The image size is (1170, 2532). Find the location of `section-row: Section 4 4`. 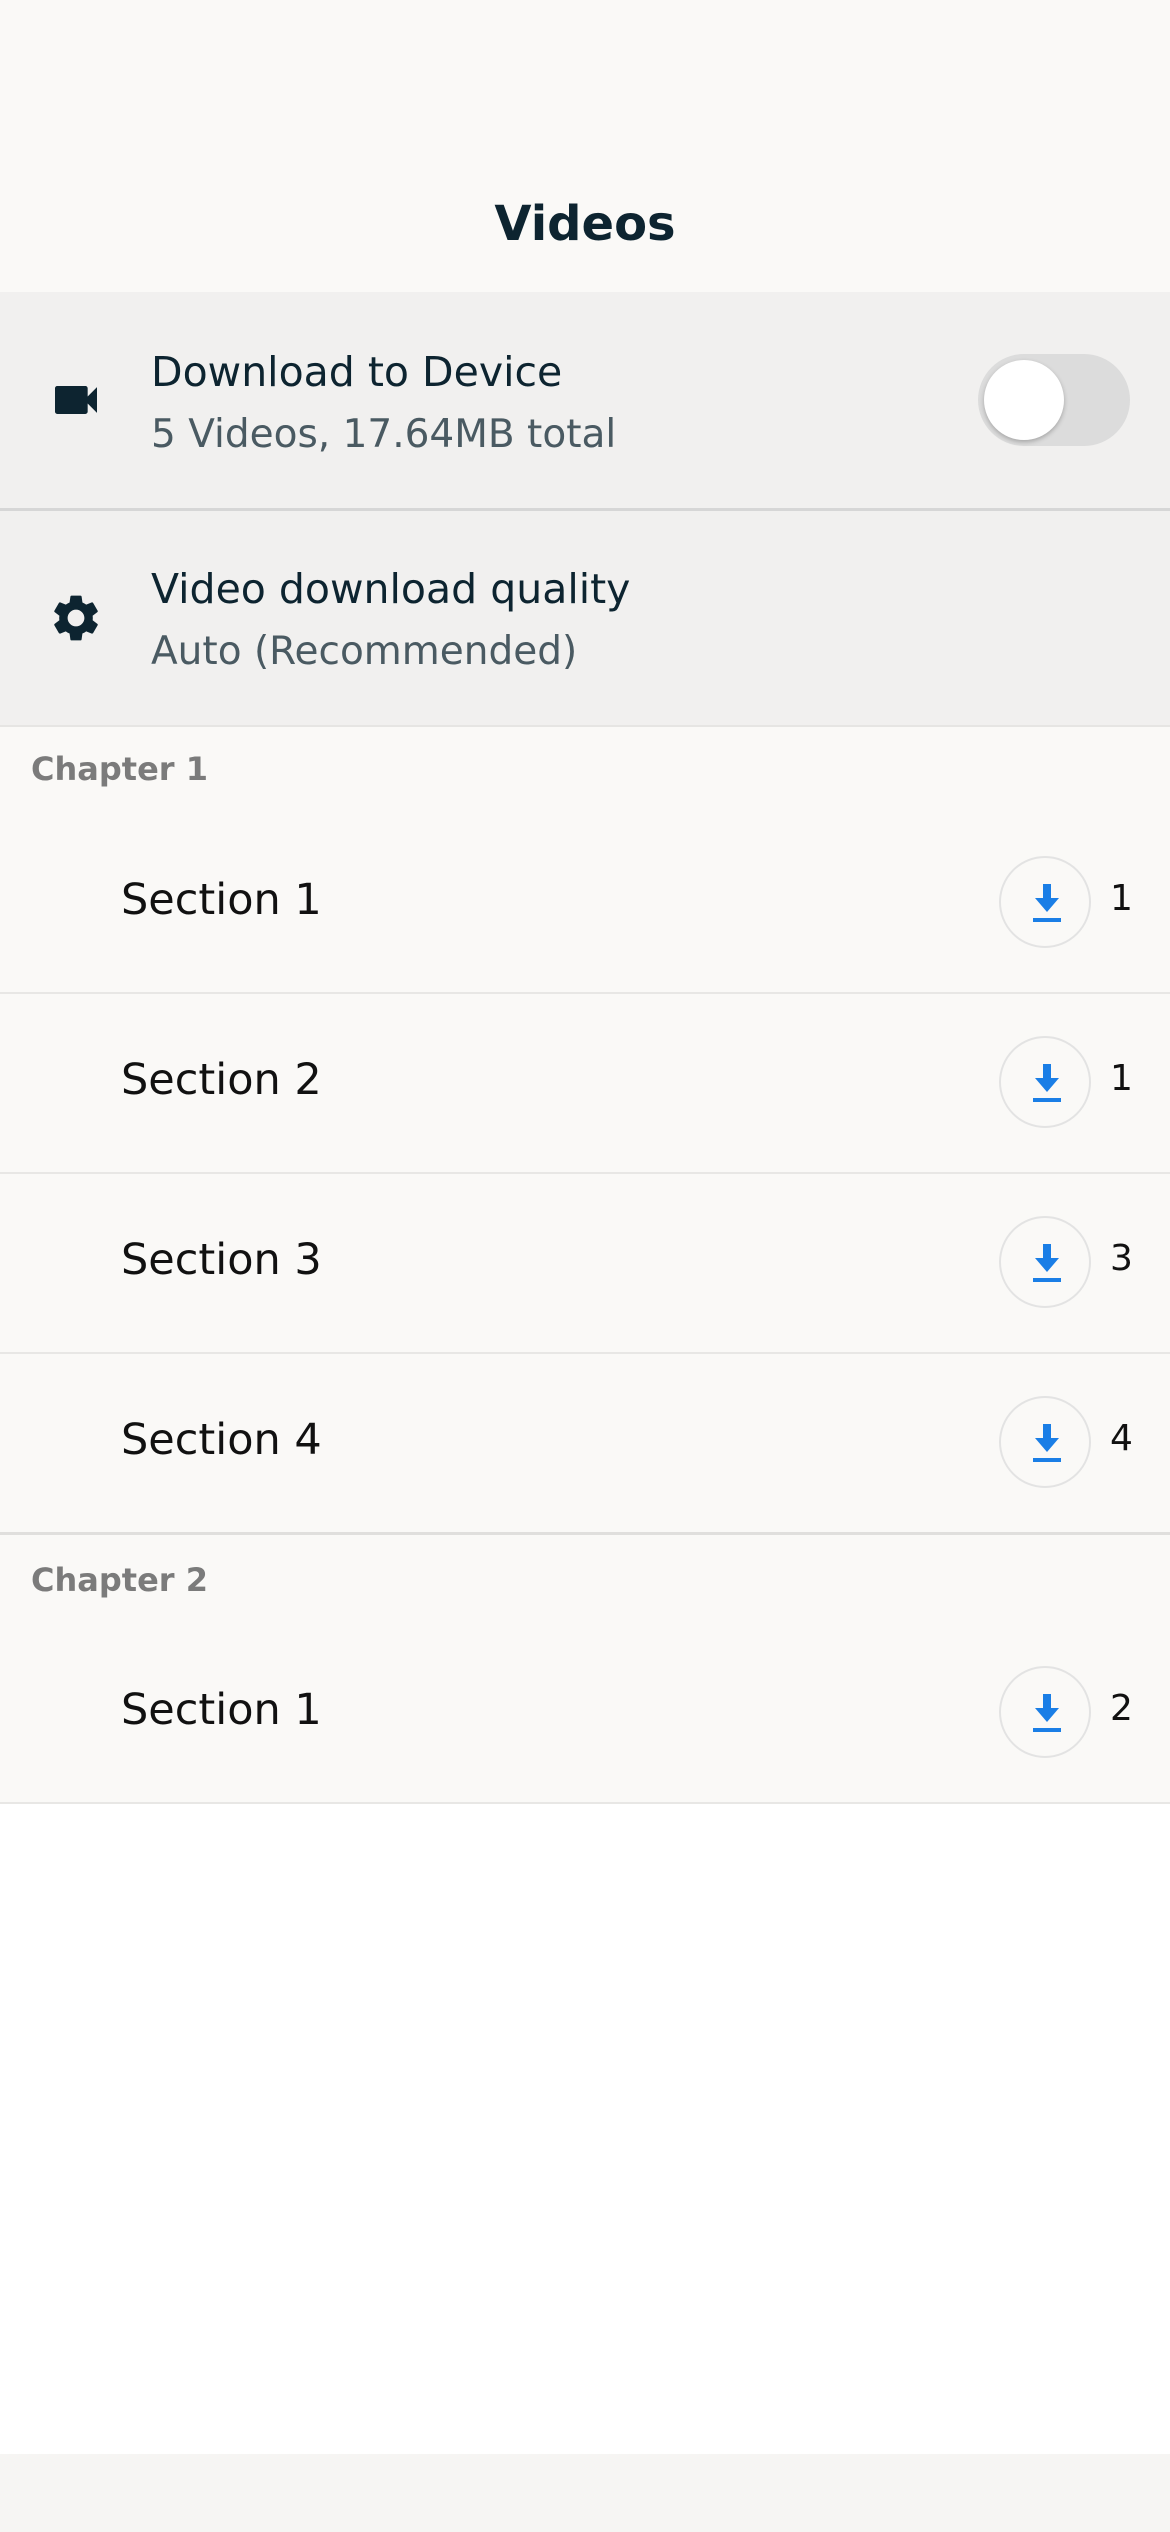

section-row: Section 4 4 is located at coordinates (585, 1443).